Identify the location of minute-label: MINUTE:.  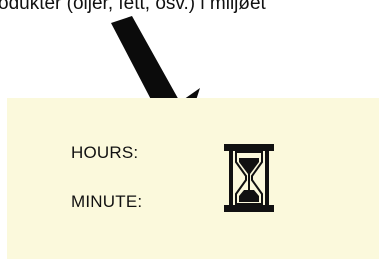
(107, 201).